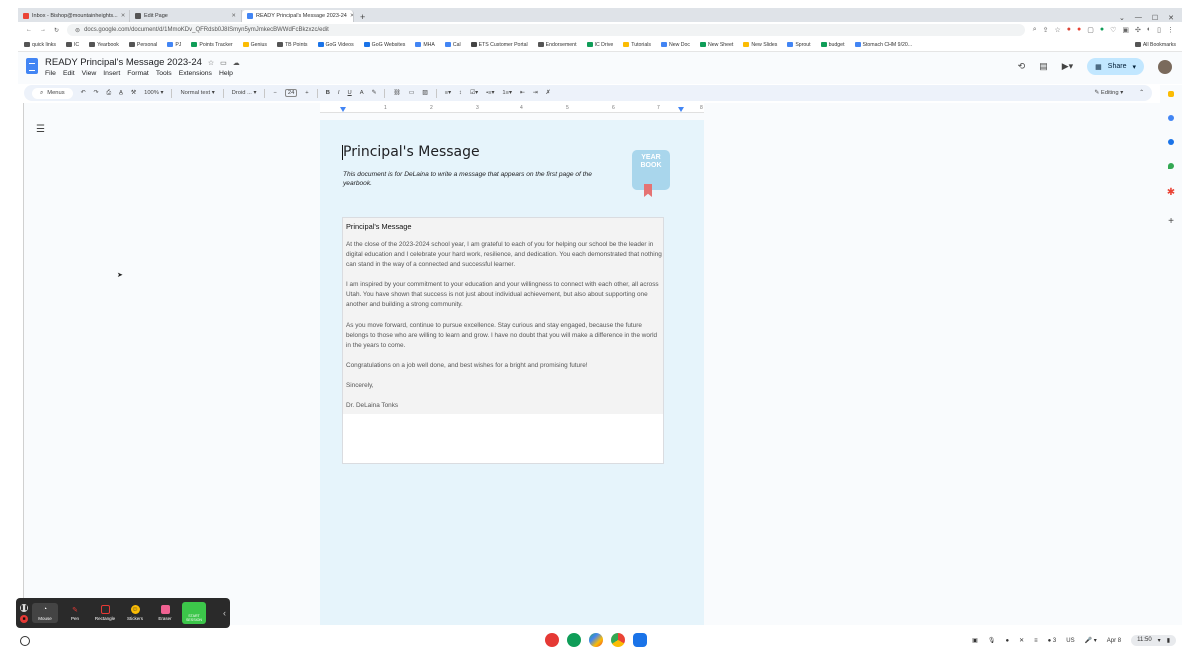 The image size is (1200, 658). Describe the element at coordinates (1119, 93) in the screenshot. I see `editing-mode: ✎ Editing ▾ ⌃` at that location.